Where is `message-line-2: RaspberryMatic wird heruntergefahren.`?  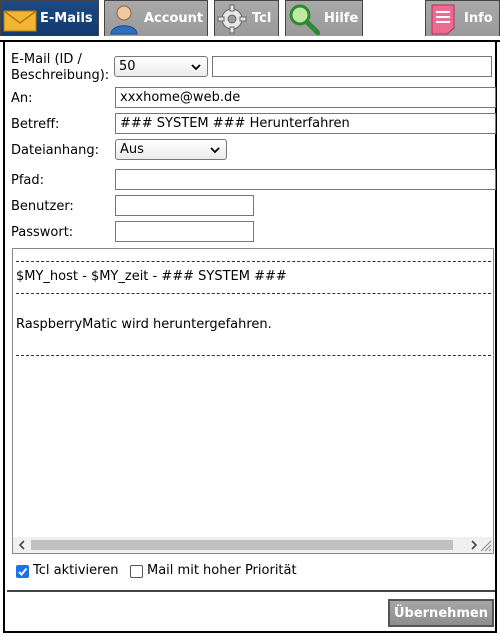 message-line-2: RaspberryMatic wird heruntergefahren. is located at coordinates (144, 324).